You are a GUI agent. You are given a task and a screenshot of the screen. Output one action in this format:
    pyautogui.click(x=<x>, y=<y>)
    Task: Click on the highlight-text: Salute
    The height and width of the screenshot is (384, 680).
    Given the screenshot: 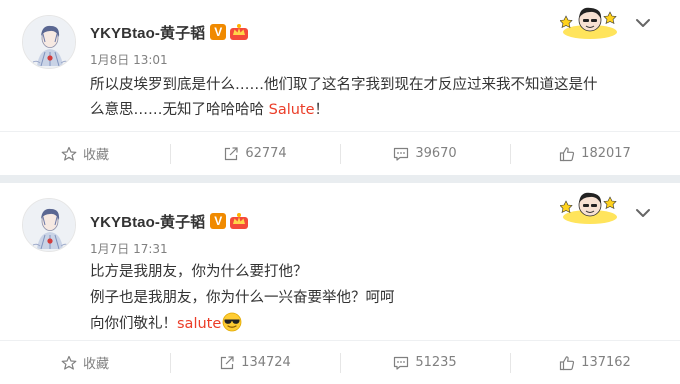 What is the action you would take?
    pyautogui.click(x=292, y=110)
    